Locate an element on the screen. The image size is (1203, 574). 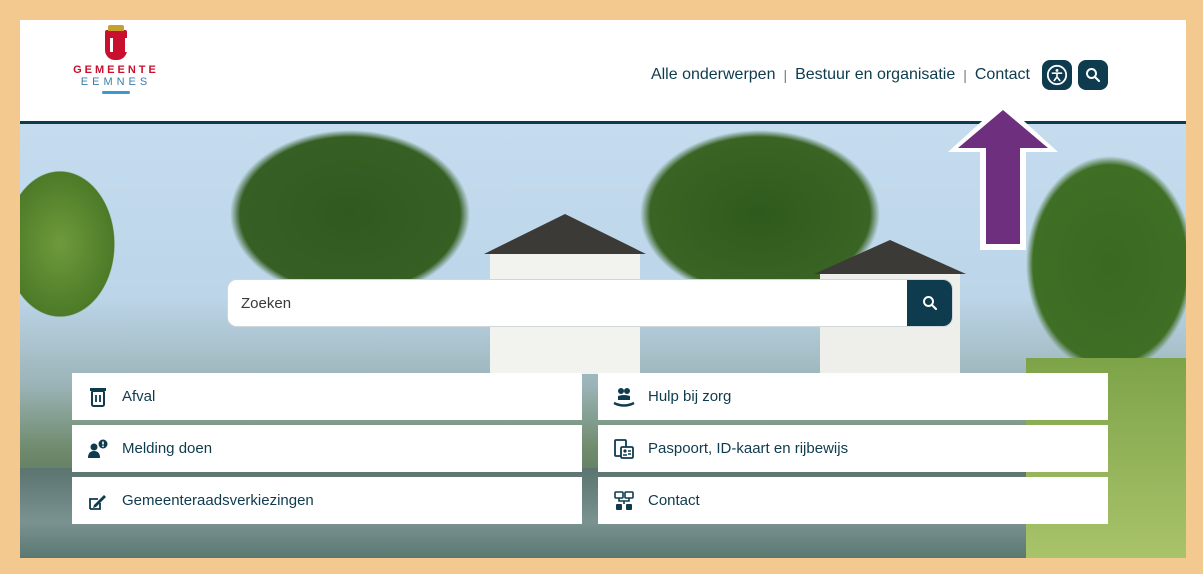
logo-text-line2: EEMNES is located at coordinates (116, 82).